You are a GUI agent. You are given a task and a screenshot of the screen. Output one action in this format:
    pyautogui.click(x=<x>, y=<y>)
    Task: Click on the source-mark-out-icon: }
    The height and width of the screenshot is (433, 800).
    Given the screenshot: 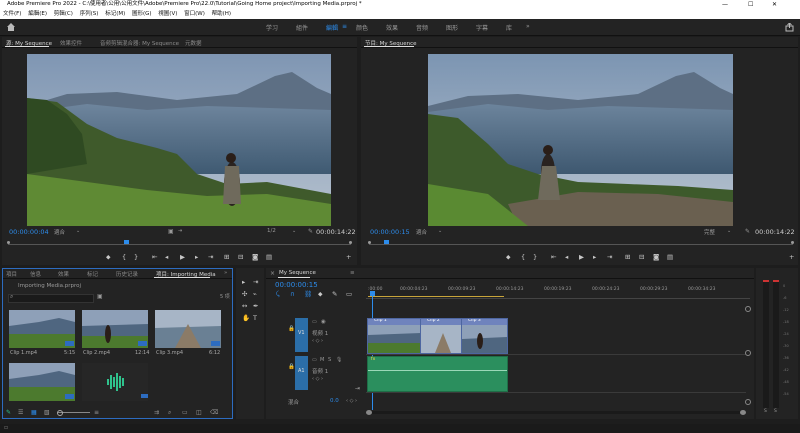 What is the action you would take?
    pyautogui.click(x=136, y=257)
    